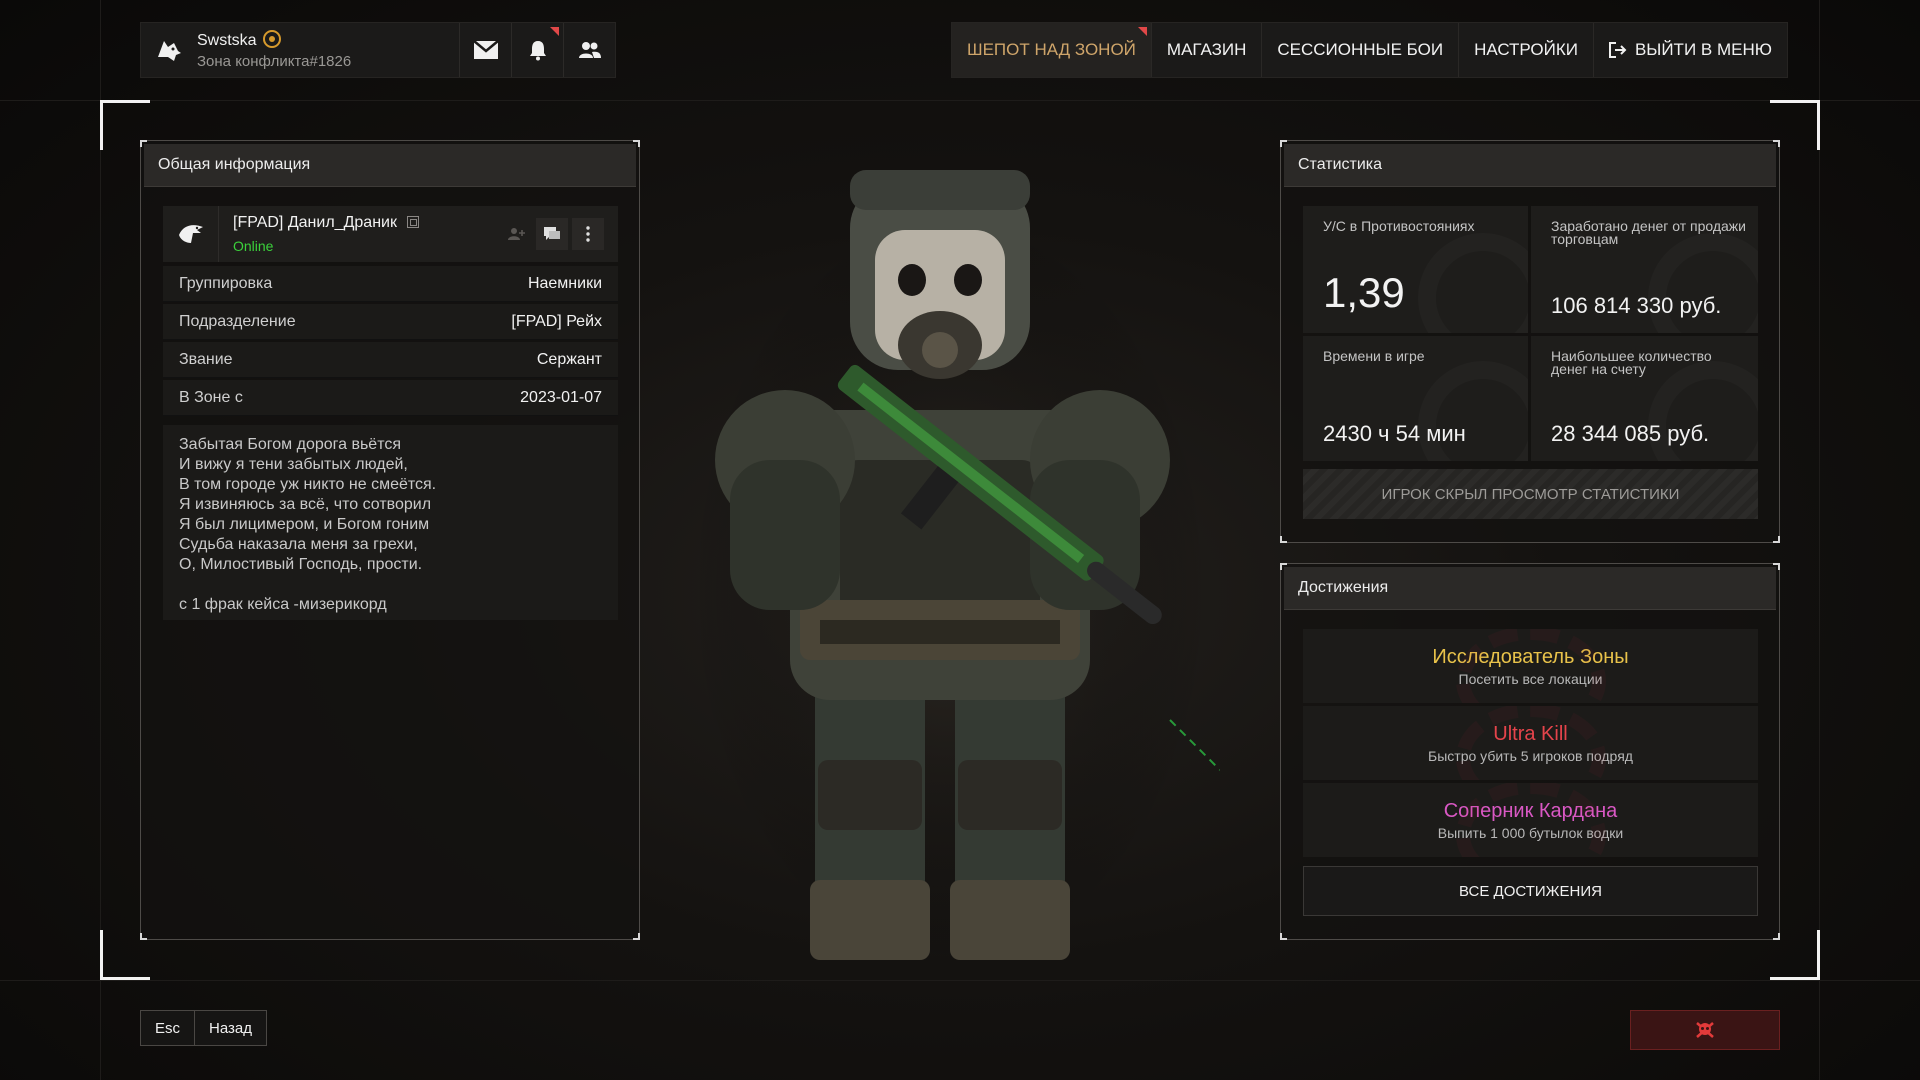 This screenshot has height=1080, width=1920. I want to click on stat-value: 28 344 085 руб., so click(1630, 433).